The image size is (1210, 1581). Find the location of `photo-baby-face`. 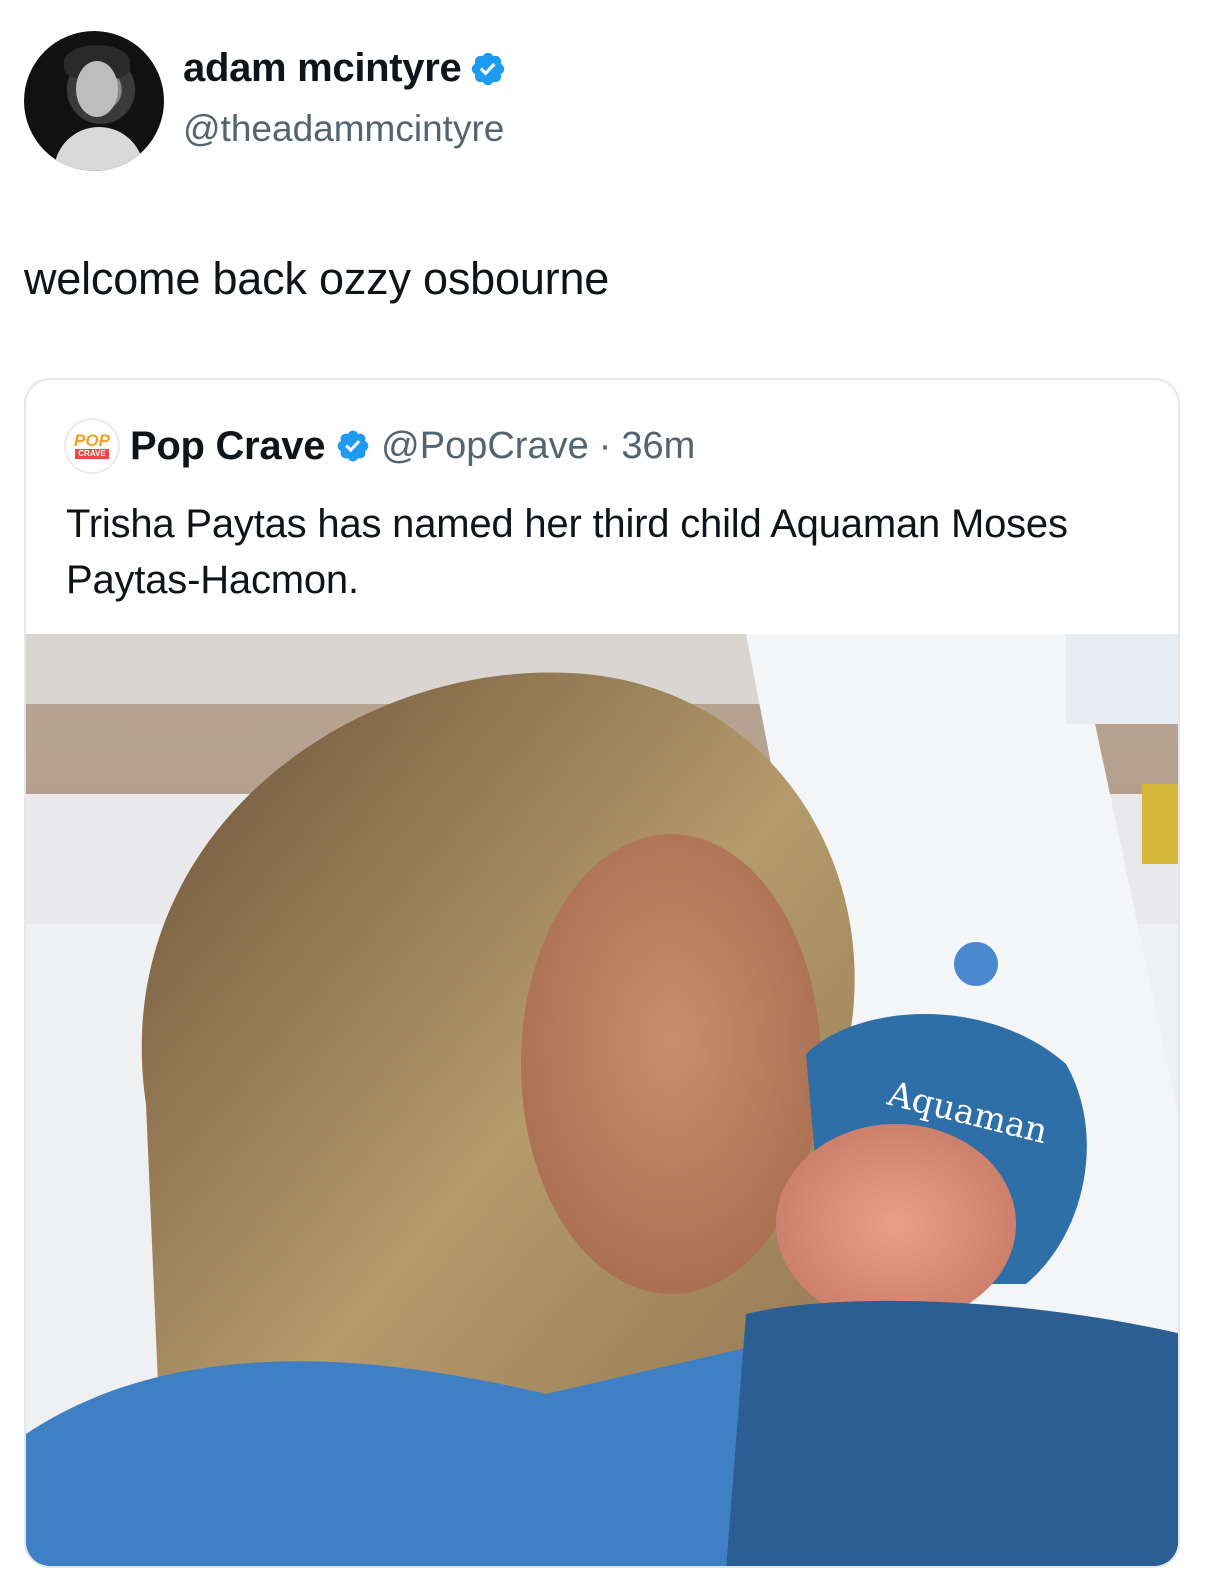

photo-baby-face is located at coordinates (896, 1224).